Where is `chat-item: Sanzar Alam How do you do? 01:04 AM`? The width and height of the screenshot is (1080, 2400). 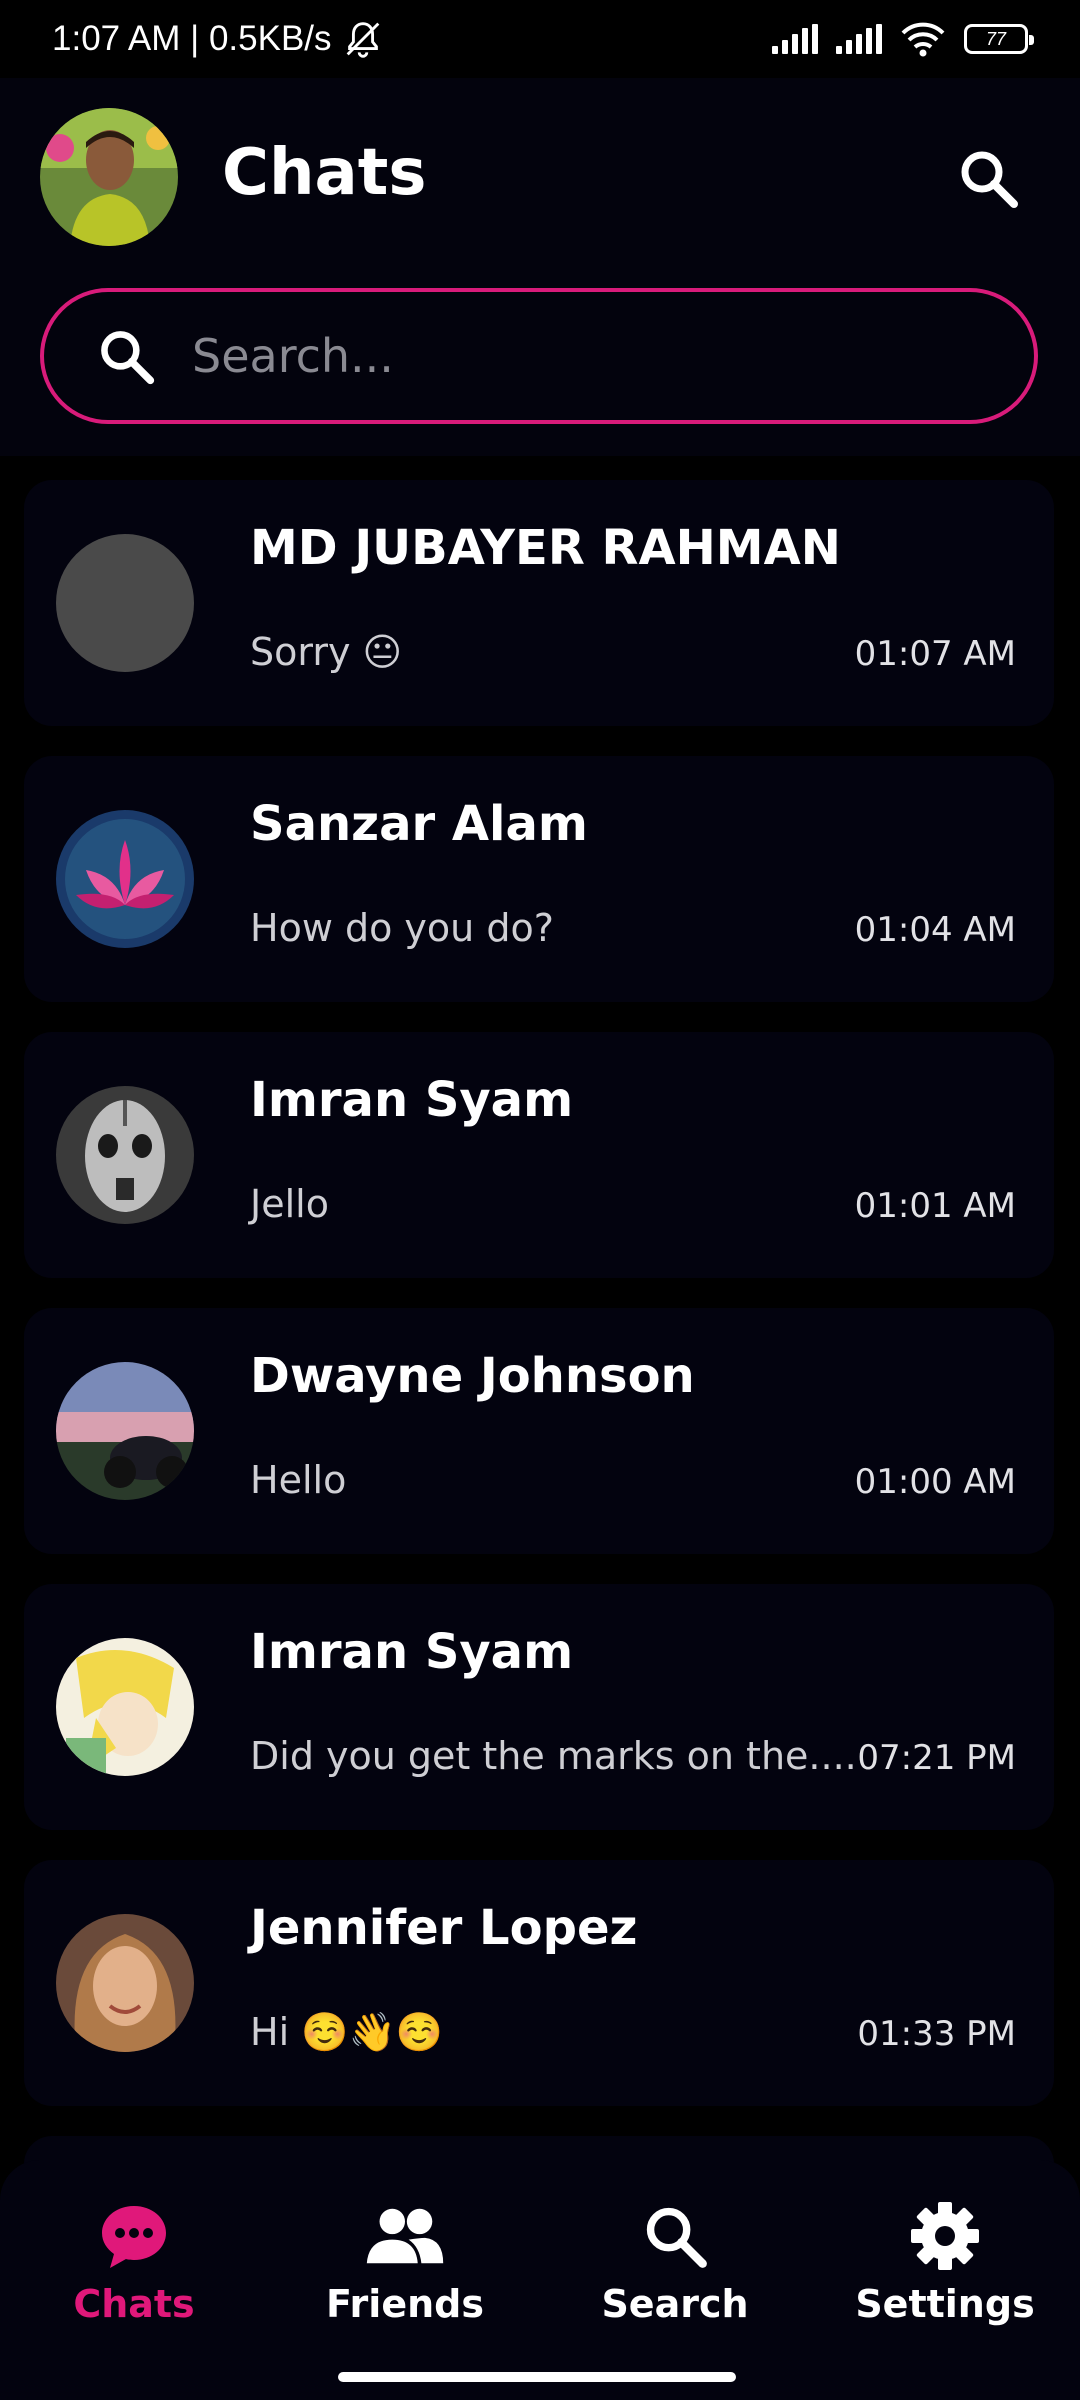 chat-item: Sanzar Alam How do you do? 01:04 AM is located at coordinates (539, 879).